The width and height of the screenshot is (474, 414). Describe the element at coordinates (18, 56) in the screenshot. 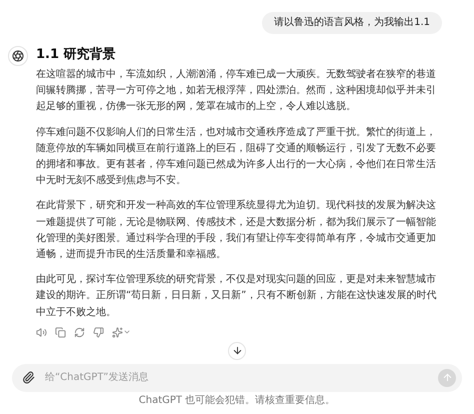

I see `assistant-avatar` at that location.